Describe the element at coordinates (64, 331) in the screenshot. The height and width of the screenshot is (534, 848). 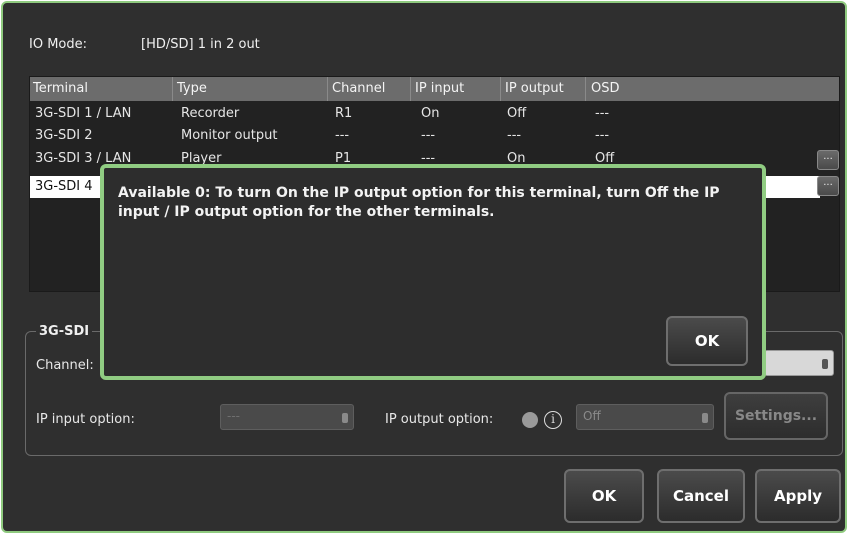
I see `group-title: 3G-SDI` at that location.